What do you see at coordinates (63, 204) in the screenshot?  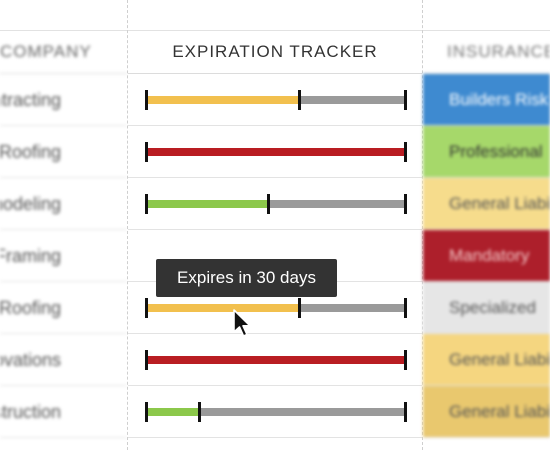 I see `table-row: Remodeling` at bounding box center [63, 204].